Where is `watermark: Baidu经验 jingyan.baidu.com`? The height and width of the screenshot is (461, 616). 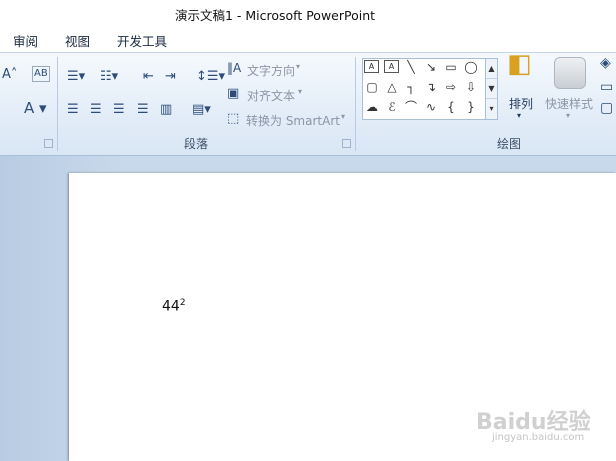 watermark: Baidu经验 jingyan.baidu.com is located at coordinates (546, 426).